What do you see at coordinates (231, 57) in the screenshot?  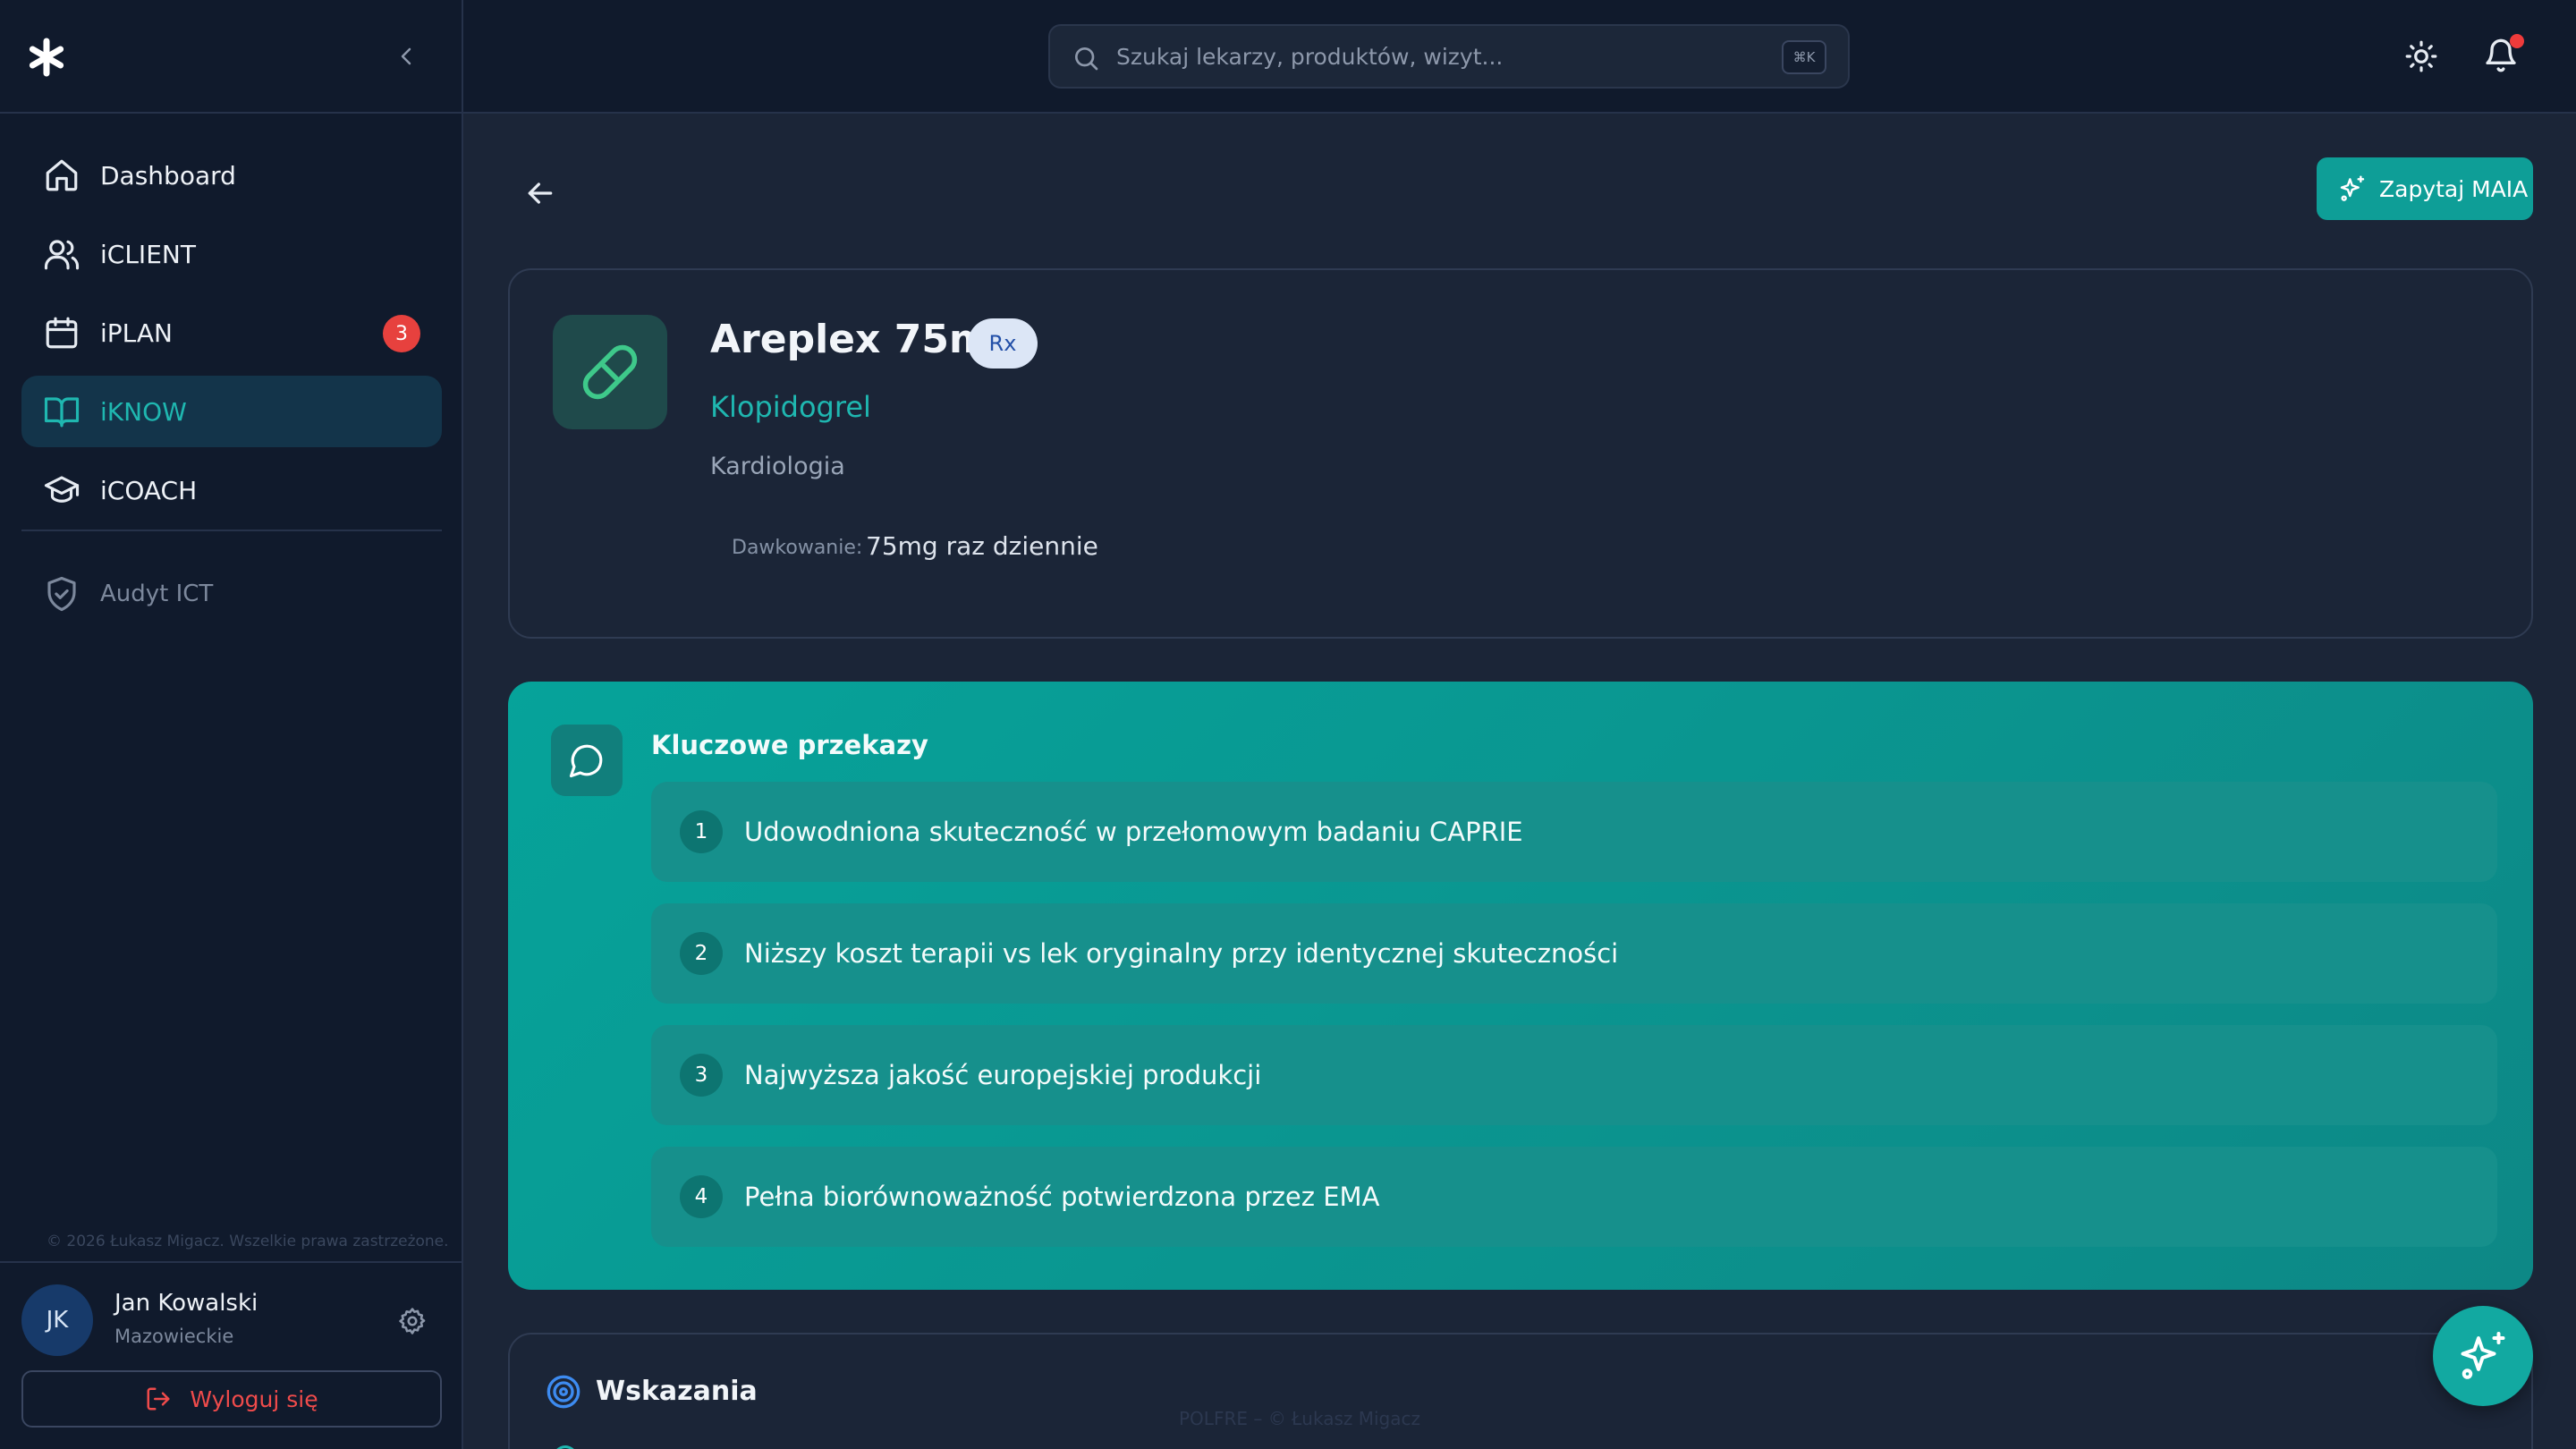 I see `sidebar-header` at bounding box center [231, 57].